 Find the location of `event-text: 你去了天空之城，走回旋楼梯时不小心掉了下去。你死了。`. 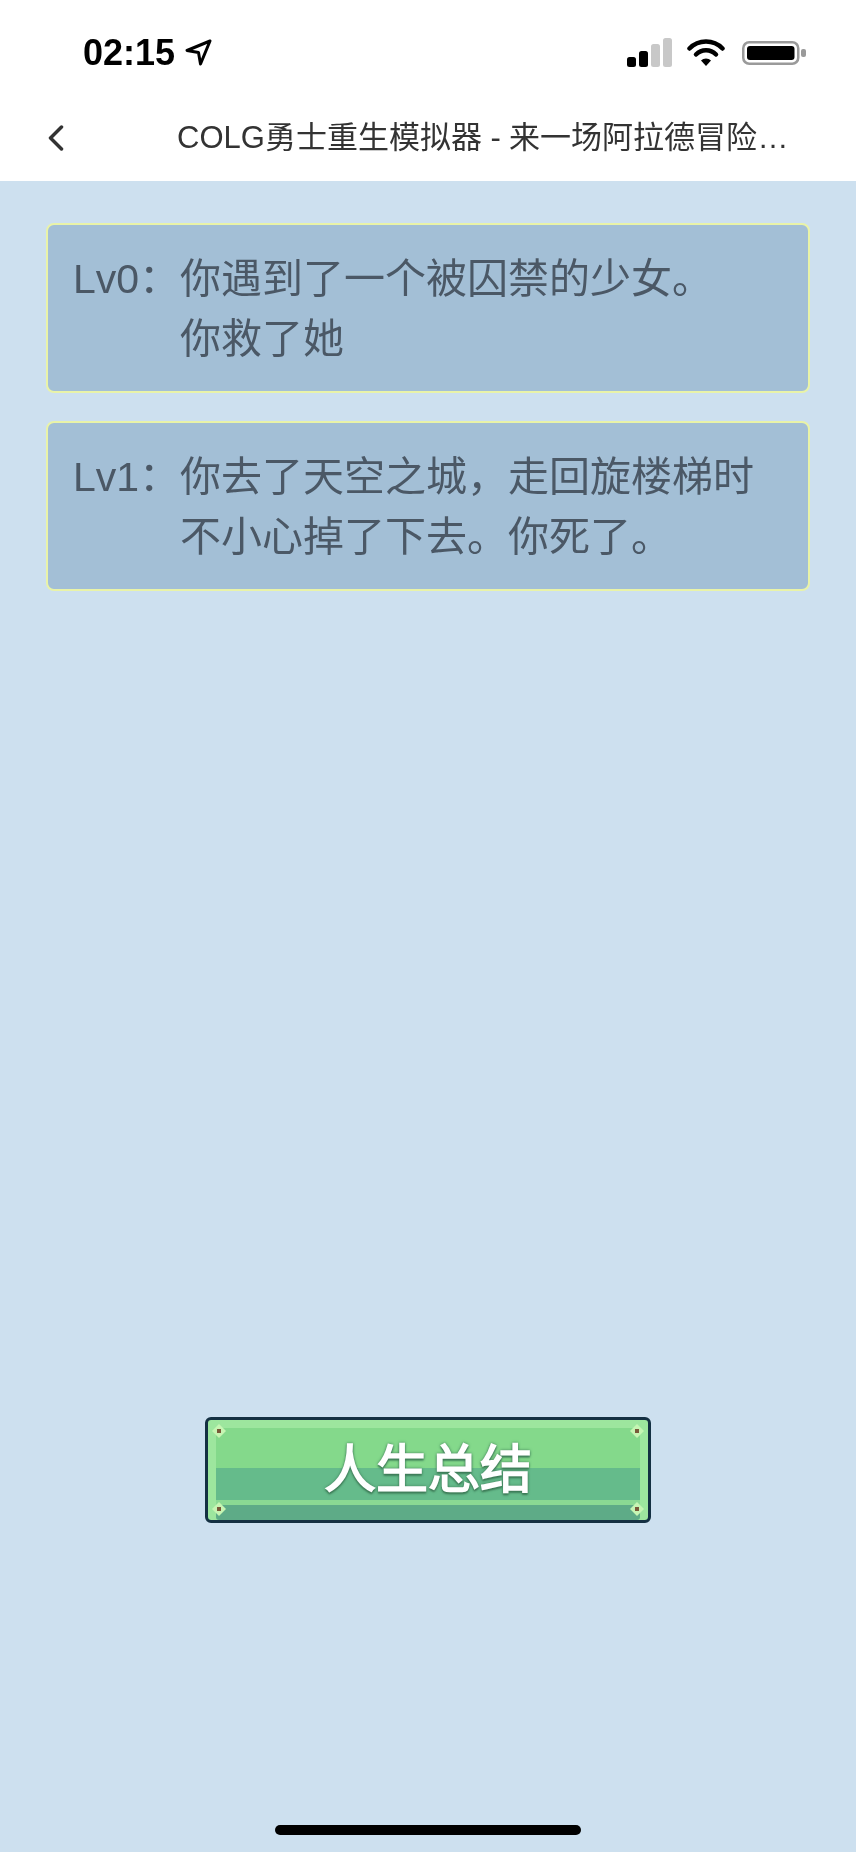

event-text: 你去了天空之城，走回旋楼梯时不小心掉了下去。你死了。 is located at coordinates (468, 507).